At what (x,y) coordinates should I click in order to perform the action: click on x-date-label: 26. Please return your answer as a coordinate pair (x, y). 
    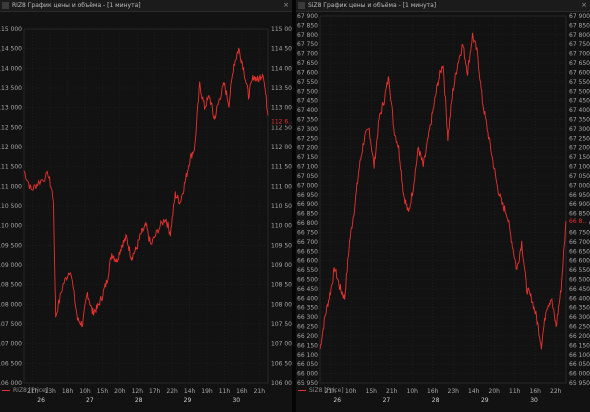
    Looking at the image, I should click on (337, 400).